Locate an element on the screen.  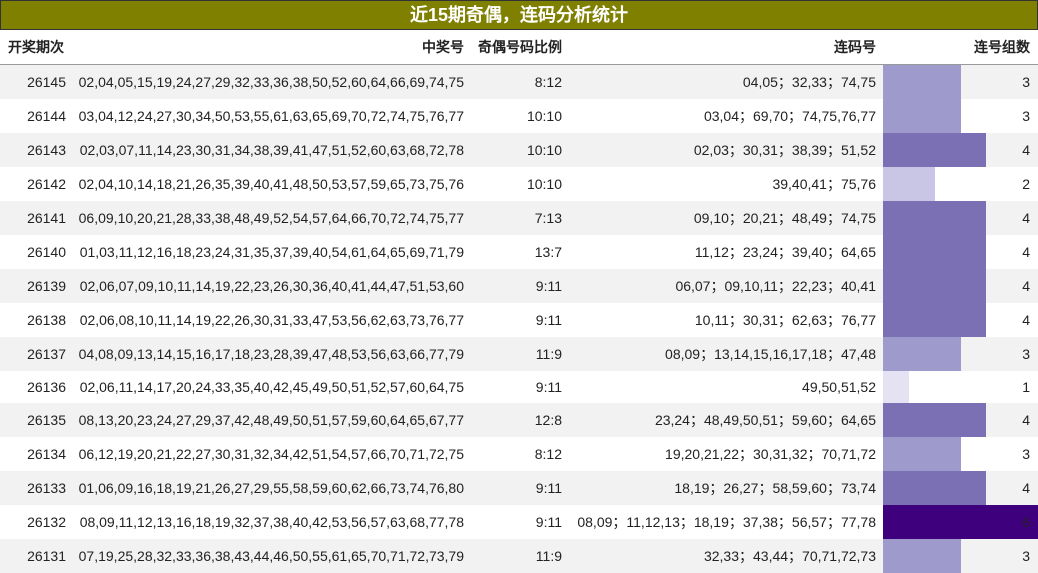
header-ratio: 奇偶号码比例 is located at coordinates (520, 47).